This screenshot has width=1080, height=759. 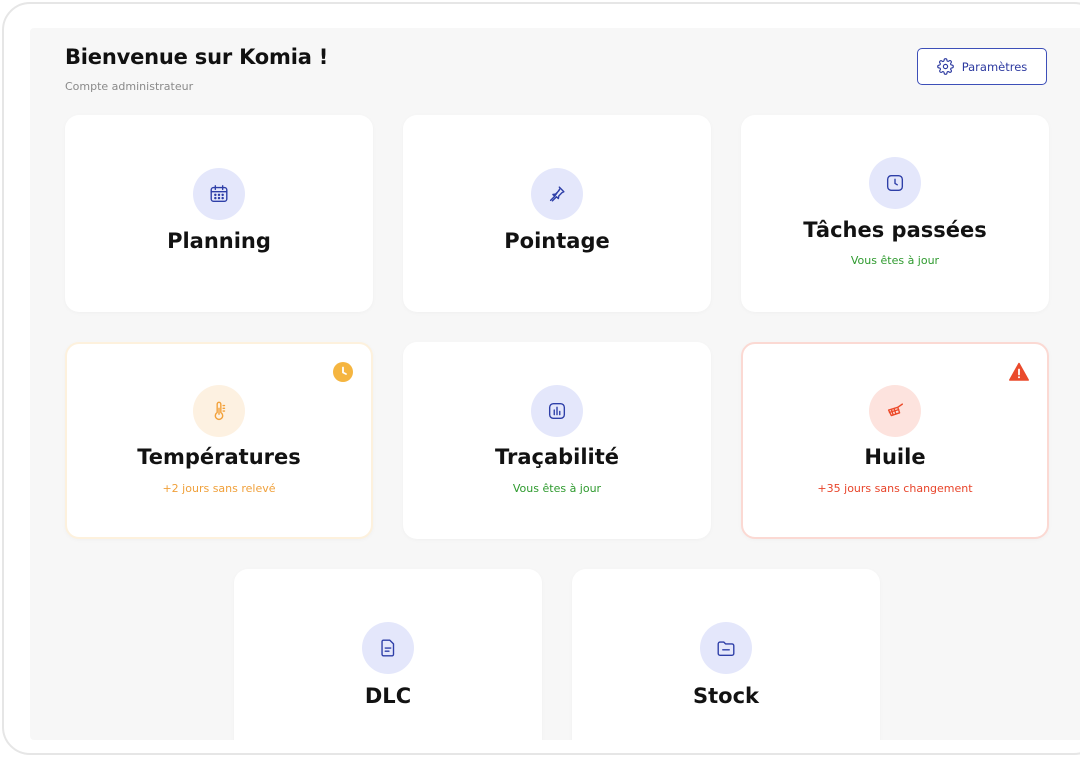 I want to click on page-title: Bienvenue sur Komia !, so click(x=197, y=57).